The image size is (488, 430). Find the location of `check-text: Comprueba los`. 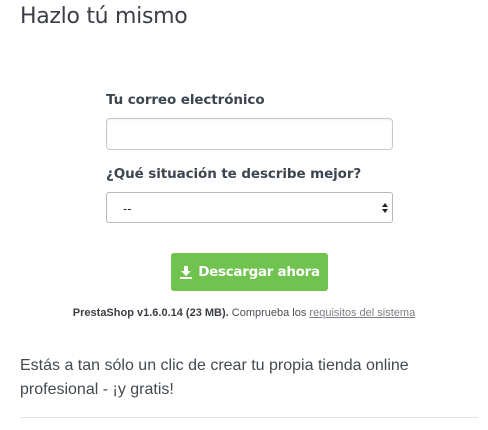

check-text: Comprueba los is located at coordinates (269, 313).